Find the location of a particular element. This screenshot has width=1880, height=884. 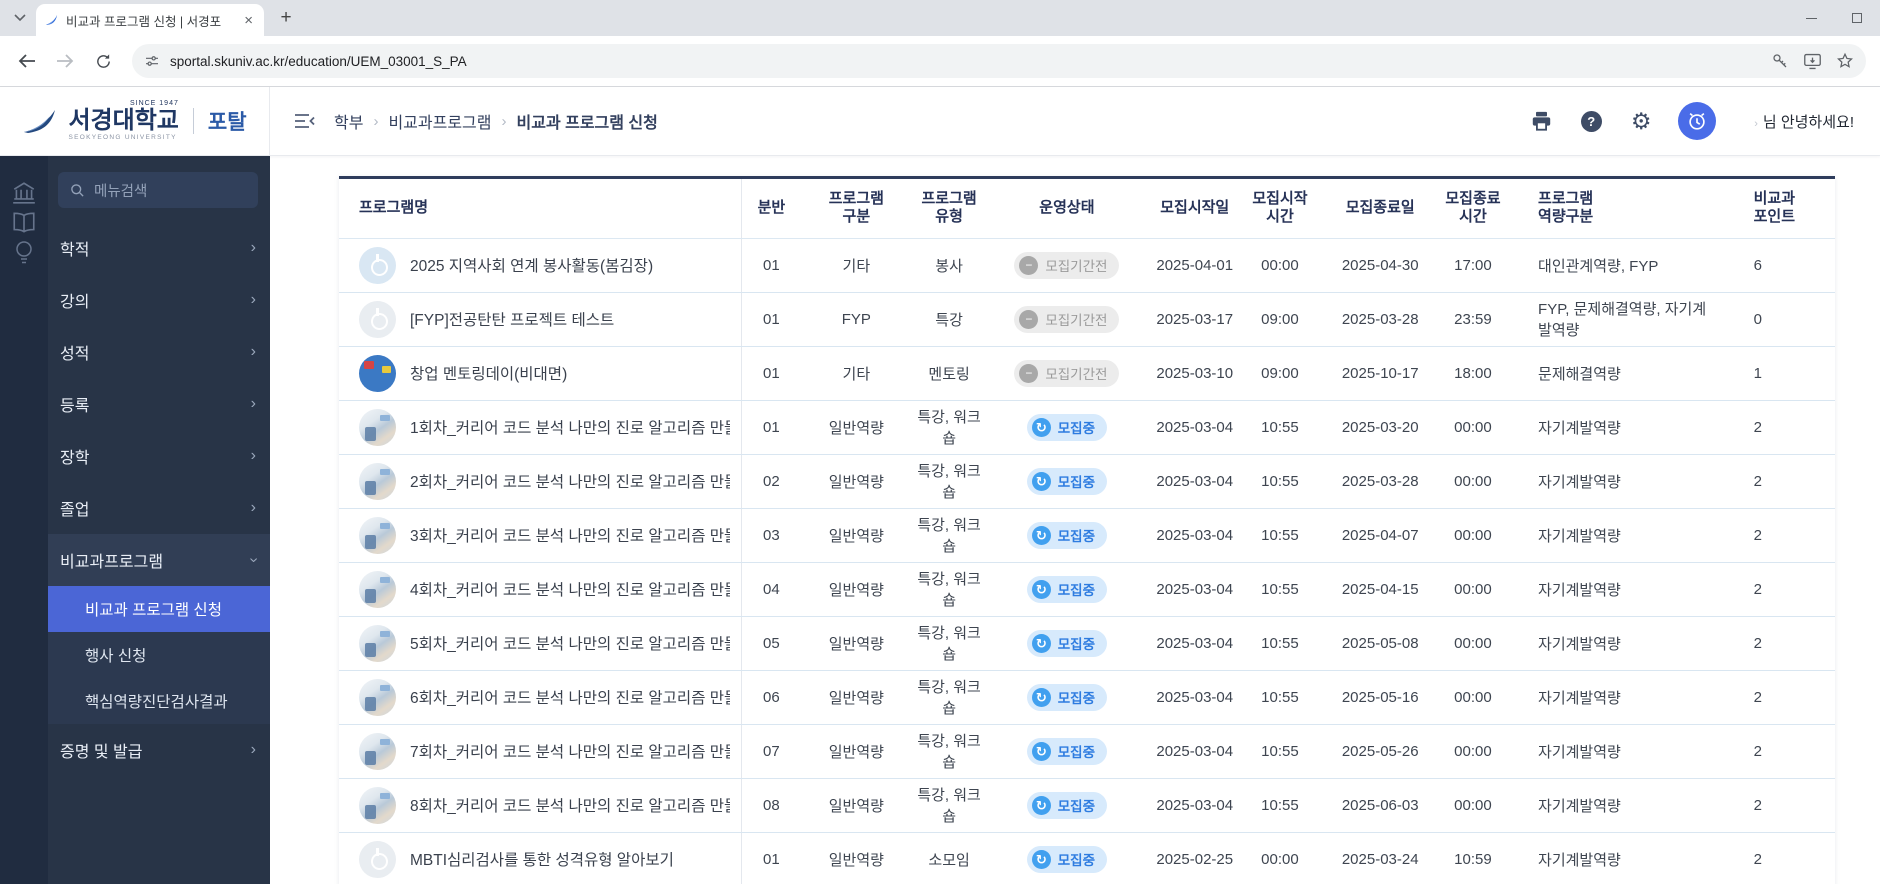

sidebar-section: 비교과프로그램 › 비교과 프로그램 신청 행사 신청 핵심역량진단검사결과 is located at coordinates (159, 629).